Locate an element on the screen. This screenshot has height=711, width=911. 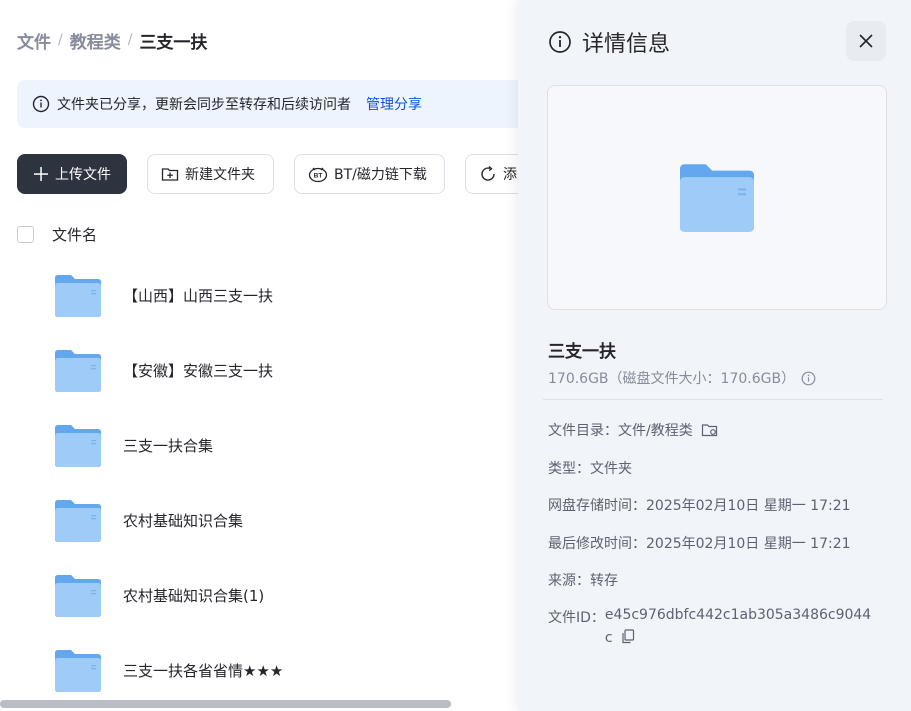
meta-id-label: 文件ID： is located at coordinates (576, 618).